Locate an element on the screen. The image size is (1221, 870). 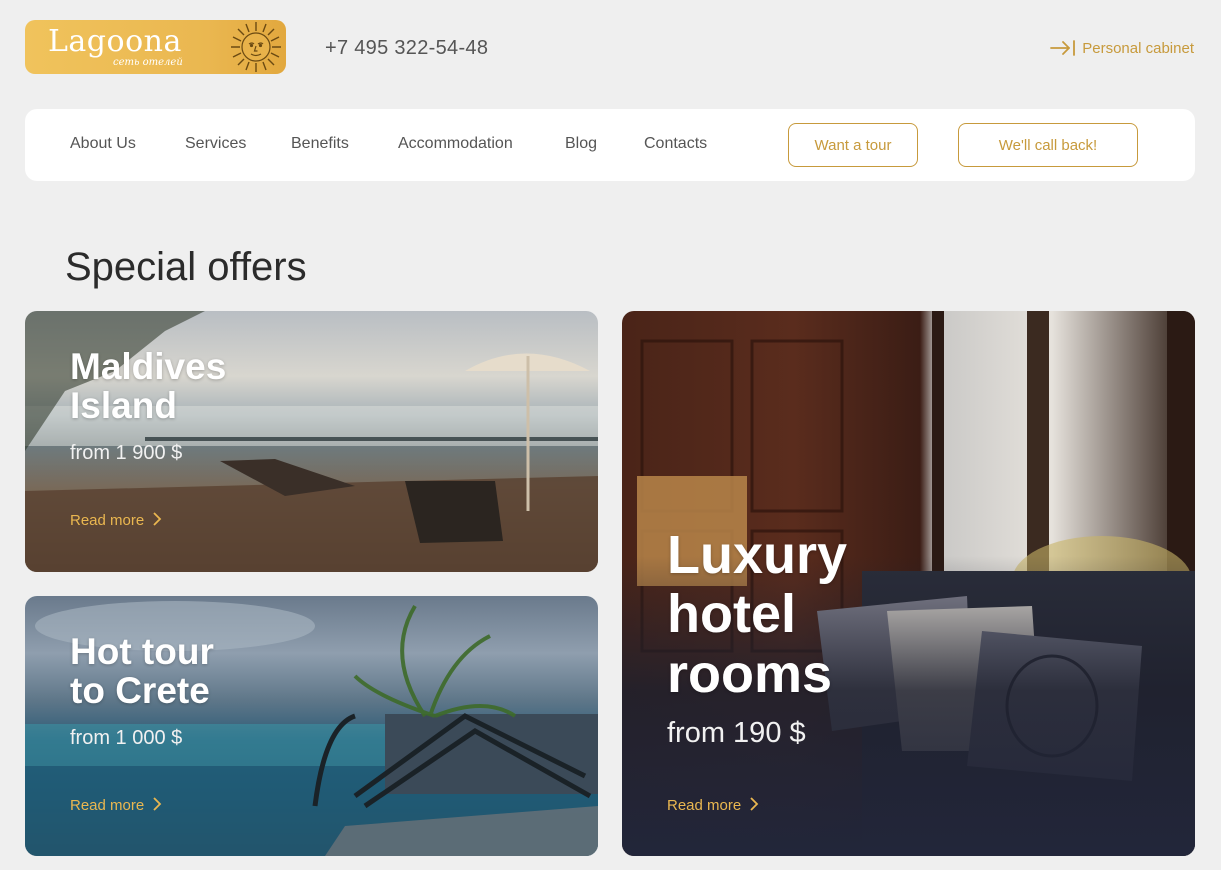
offer-title: Hot tour to Crete is located at coordinates (142, 671).